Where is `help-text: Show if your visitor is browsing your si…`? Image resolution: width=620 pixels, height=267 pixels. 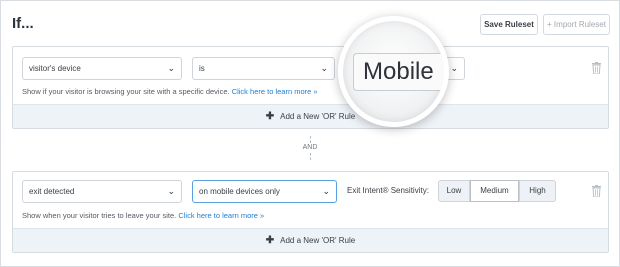 help-text: Show if your visitor is browsing your si… is located at coordinates (126, 91).